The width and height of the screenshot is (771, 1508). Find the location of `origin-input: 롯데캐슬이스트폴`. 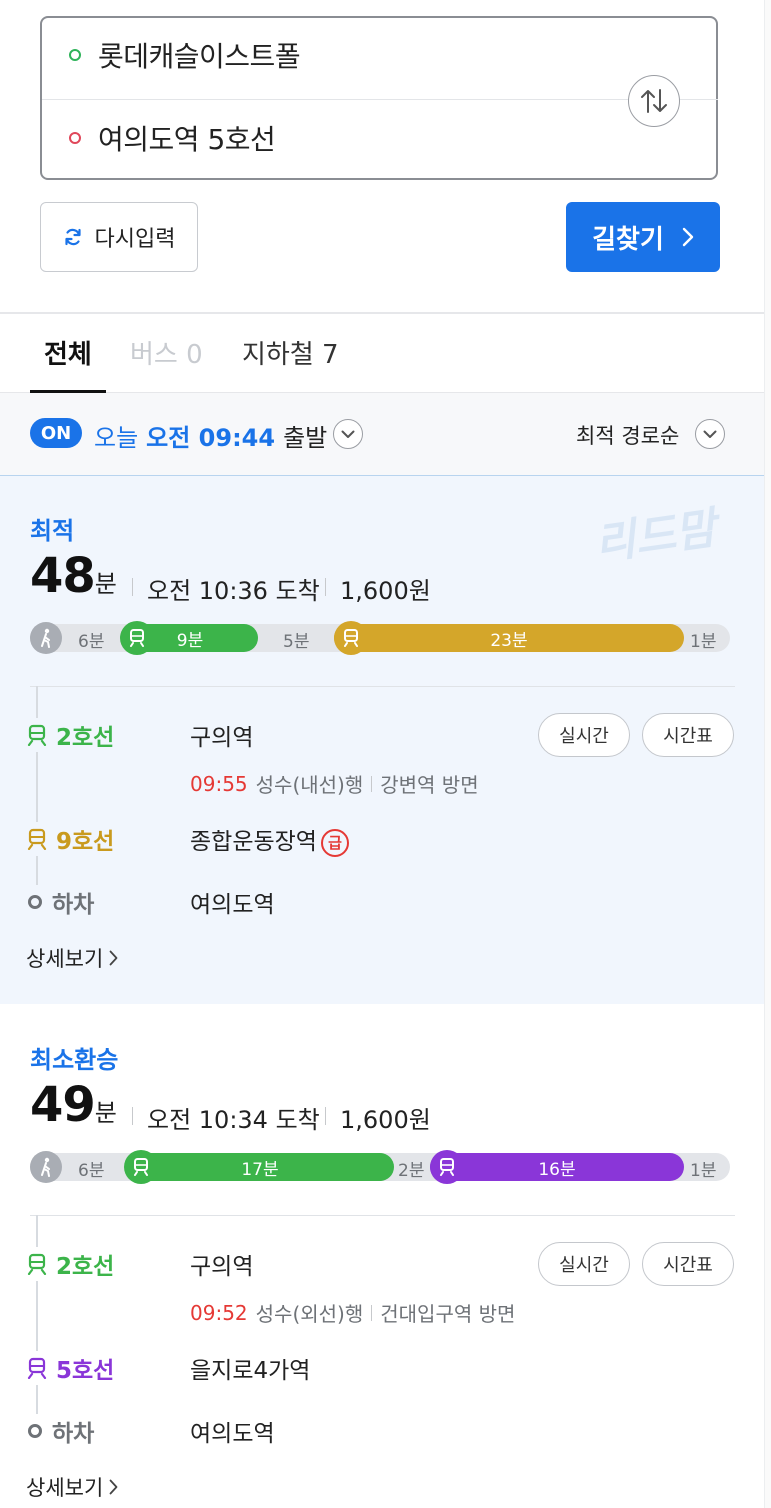

origin-input: 롯데캐슬이스트폴 is located at coordinates (199, 55).